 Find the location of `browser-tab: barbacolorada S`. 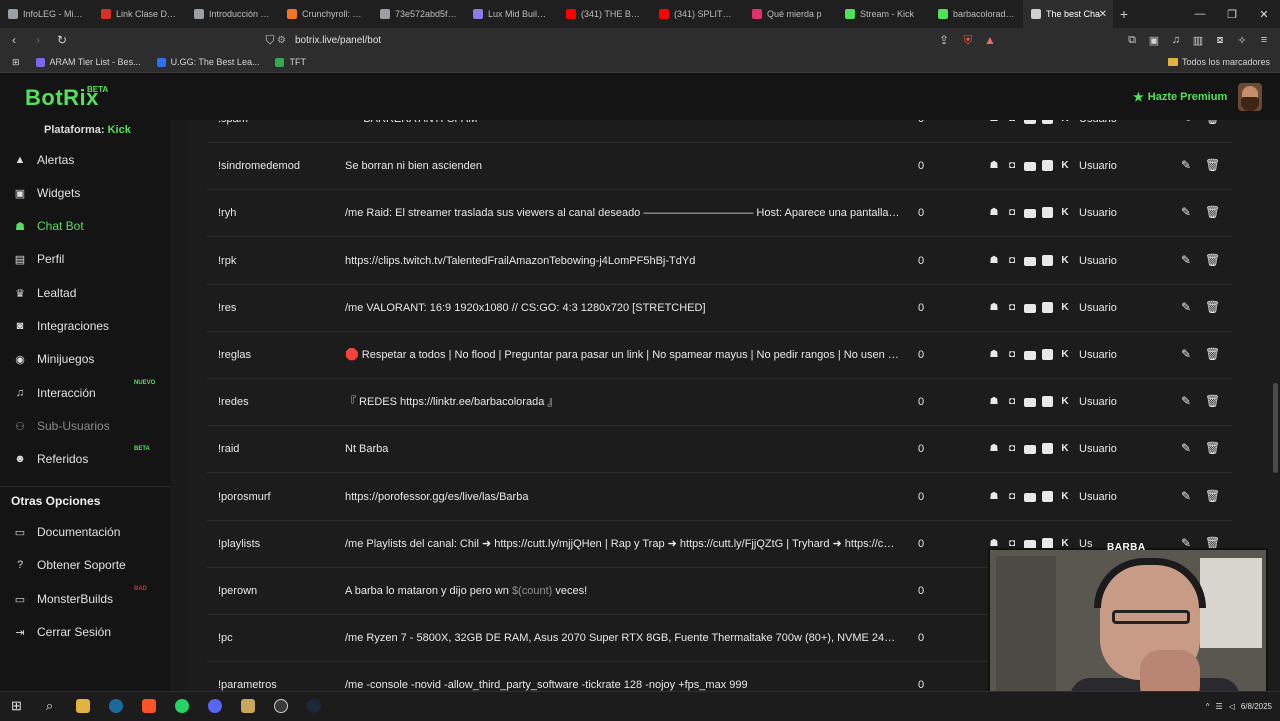

browser-tab: barbacolorada S is located at coordinates (976, 14).